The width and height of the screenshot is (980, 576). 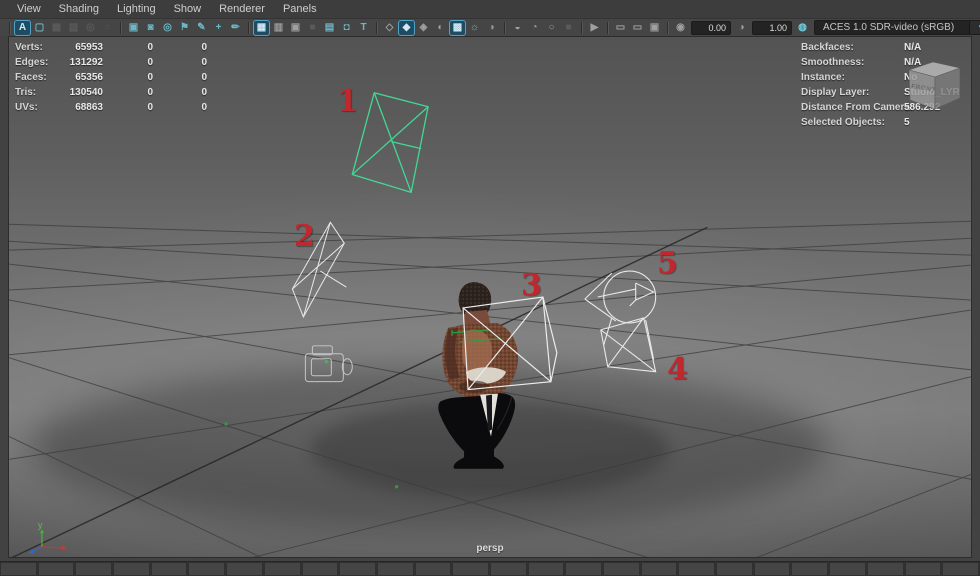 I want to click on hud-label: Tris:, so click(x=26, y=92).